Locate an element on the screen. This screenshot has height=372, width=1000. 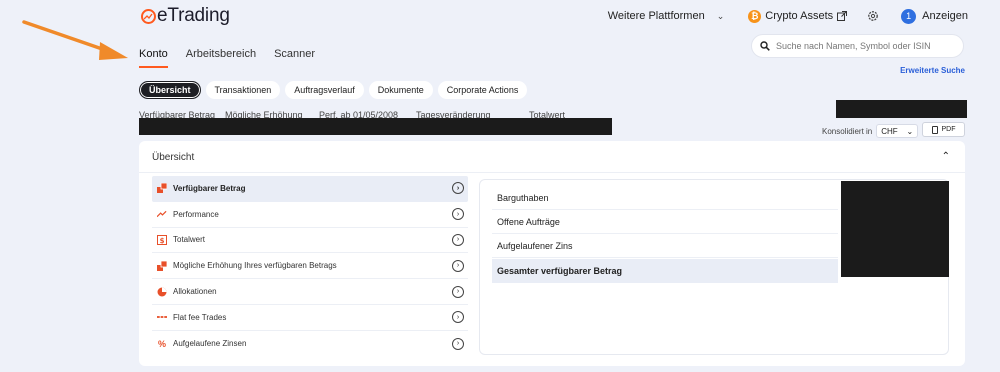
detail-row-offene-auftraege: Offene Aufträge is located at coordinates (665, 222).